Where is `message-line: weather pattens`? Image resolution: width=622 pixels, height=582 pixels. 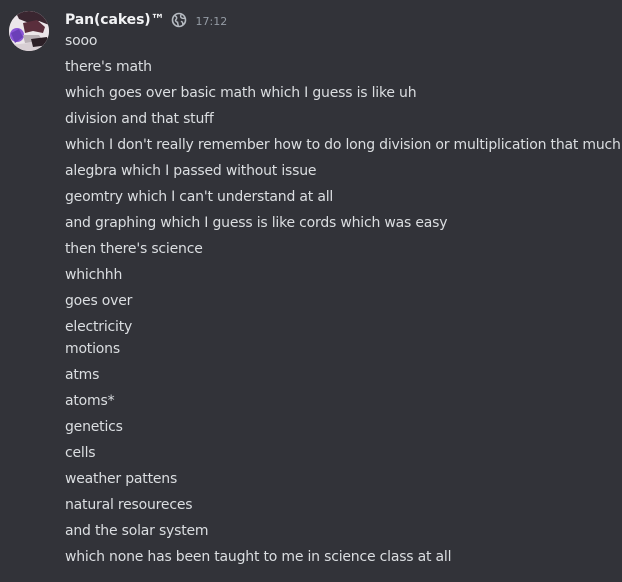
message-line: weather pattens is located at coordinates (121, 479).